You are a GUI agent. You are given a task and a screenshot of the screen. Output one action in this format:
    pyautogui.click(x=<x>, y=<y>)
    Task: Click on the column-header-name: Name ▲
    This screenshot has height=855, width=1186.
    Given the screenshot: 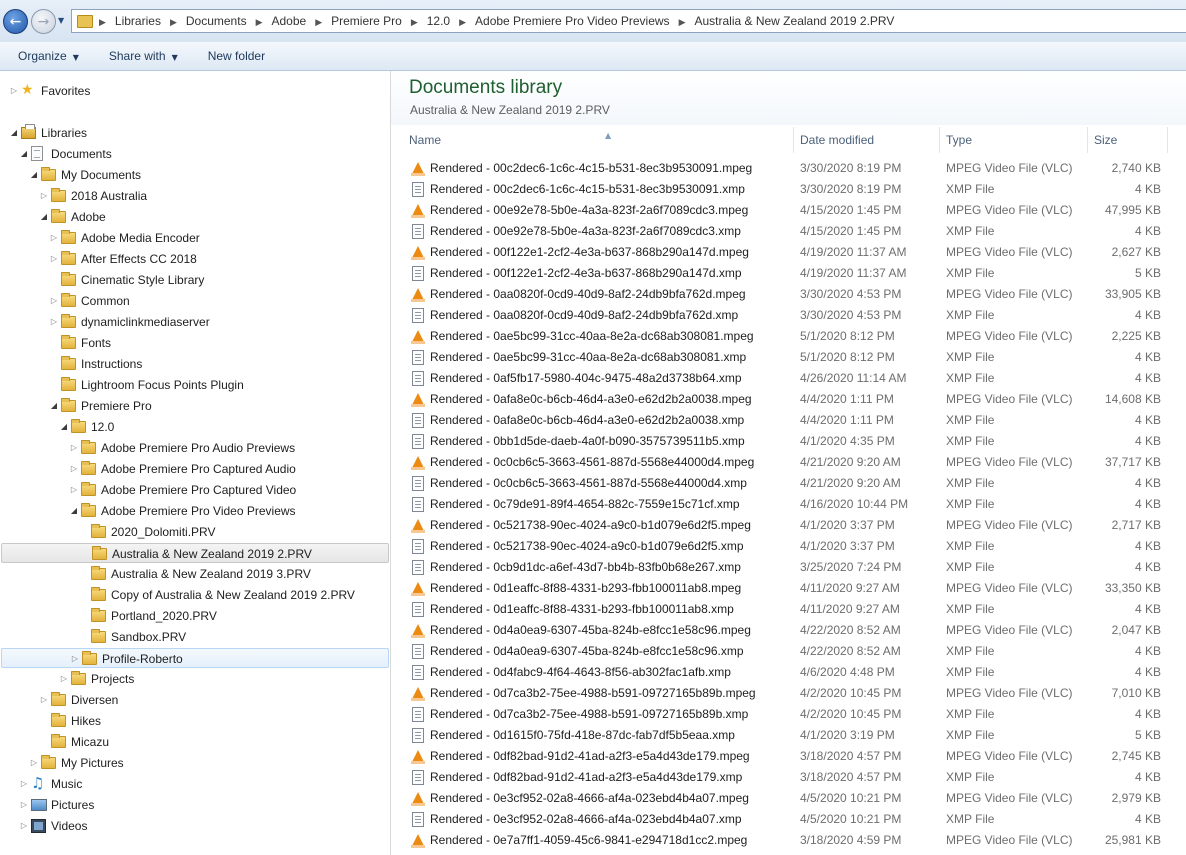 What is the action you would take?
    pyautogui.click(x=598, y=140)
    